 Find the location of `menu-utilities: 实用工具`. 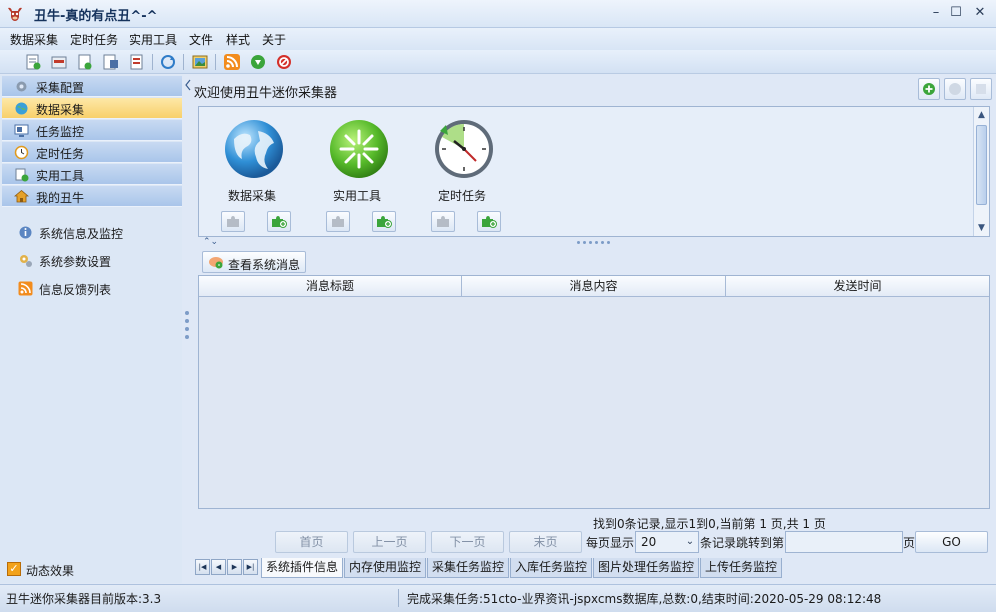

menu-utilities: 实用工具 is located at coordinates (153, 39).